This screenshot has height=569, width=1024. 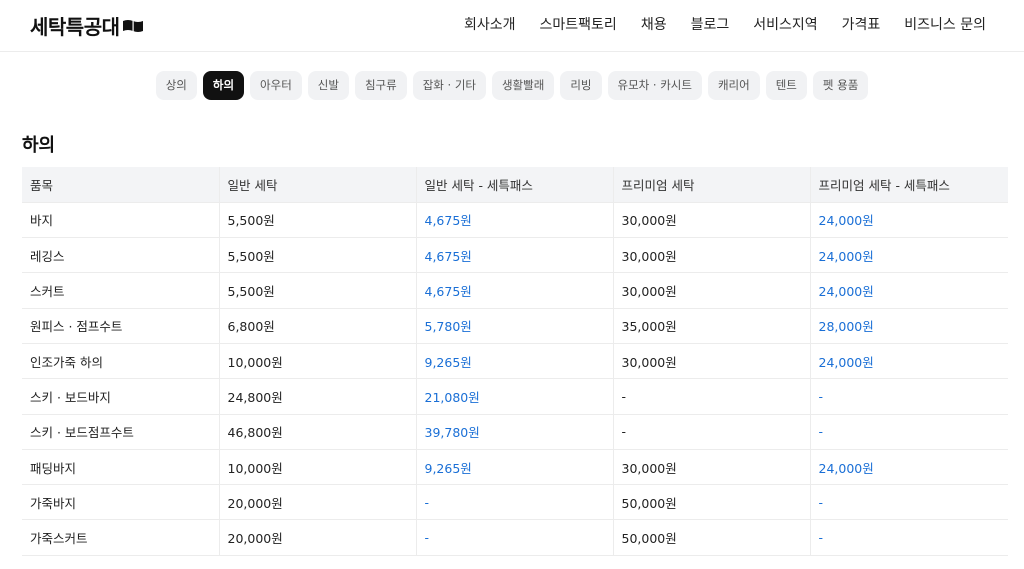 I want to click on item-name-cell: 원피스 · 점프수트, so click(x=120, y=326).